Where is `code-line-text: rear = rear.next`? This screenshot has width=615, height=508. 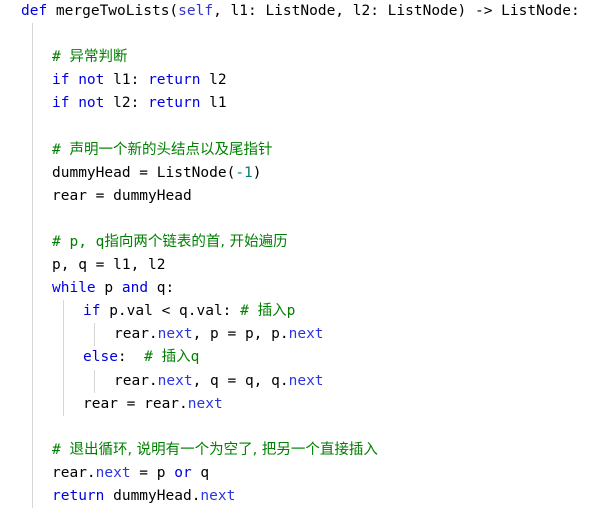
code-line-text: rear = rear.next is located at coordinates (307, 404).